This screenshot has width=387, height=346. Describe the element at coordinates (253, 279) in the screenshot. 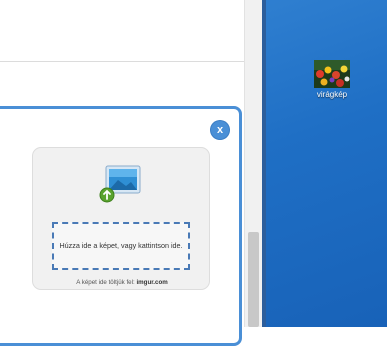

I see `scrollbar-thumb` at that location.